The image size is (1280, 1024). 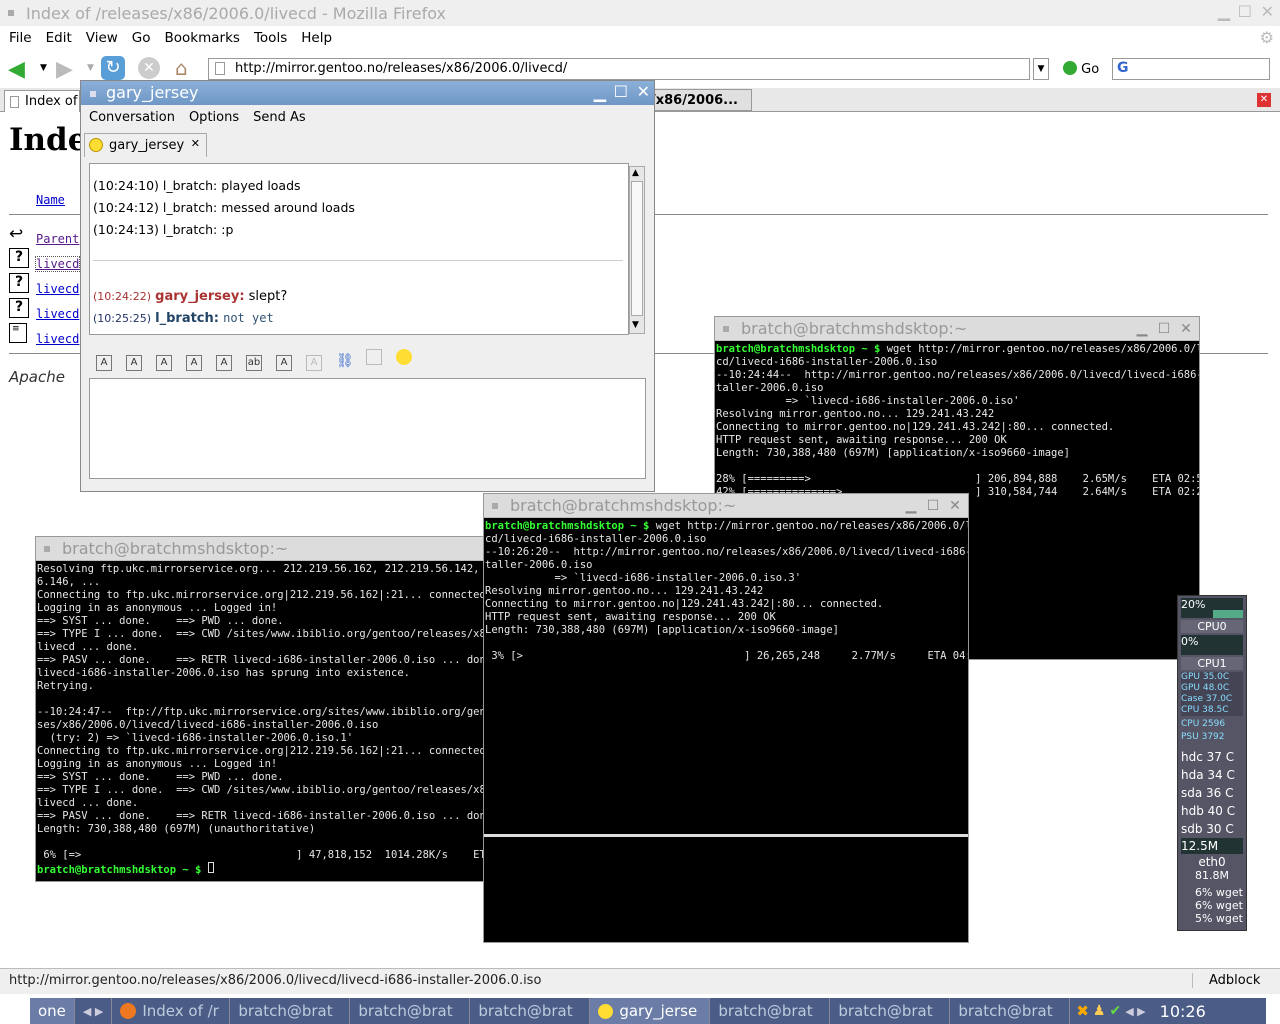 I want to click on go-button: Go, so click(x=1081, y=69).